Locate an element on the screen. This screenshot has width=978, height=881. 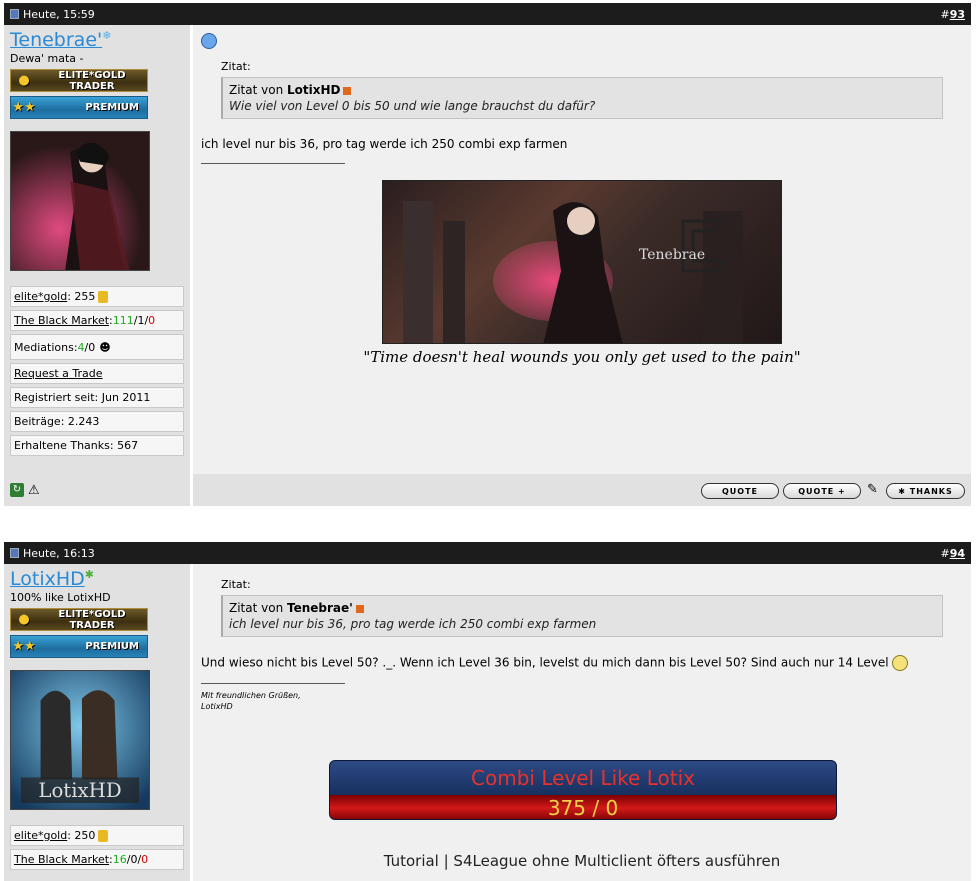
market-positive: 111 is located at coordinates (123, 320).